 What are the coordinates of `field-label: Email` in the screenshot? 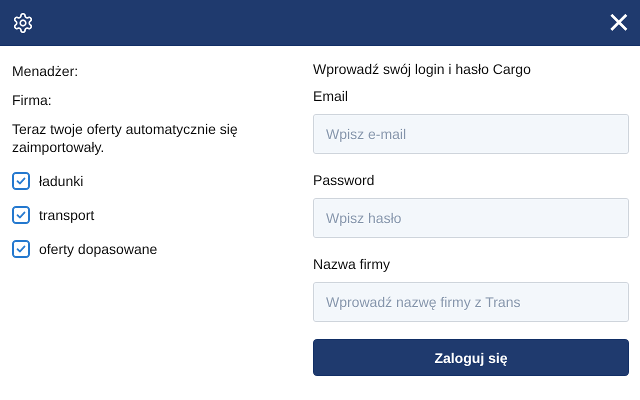 It's located at (331, 96).